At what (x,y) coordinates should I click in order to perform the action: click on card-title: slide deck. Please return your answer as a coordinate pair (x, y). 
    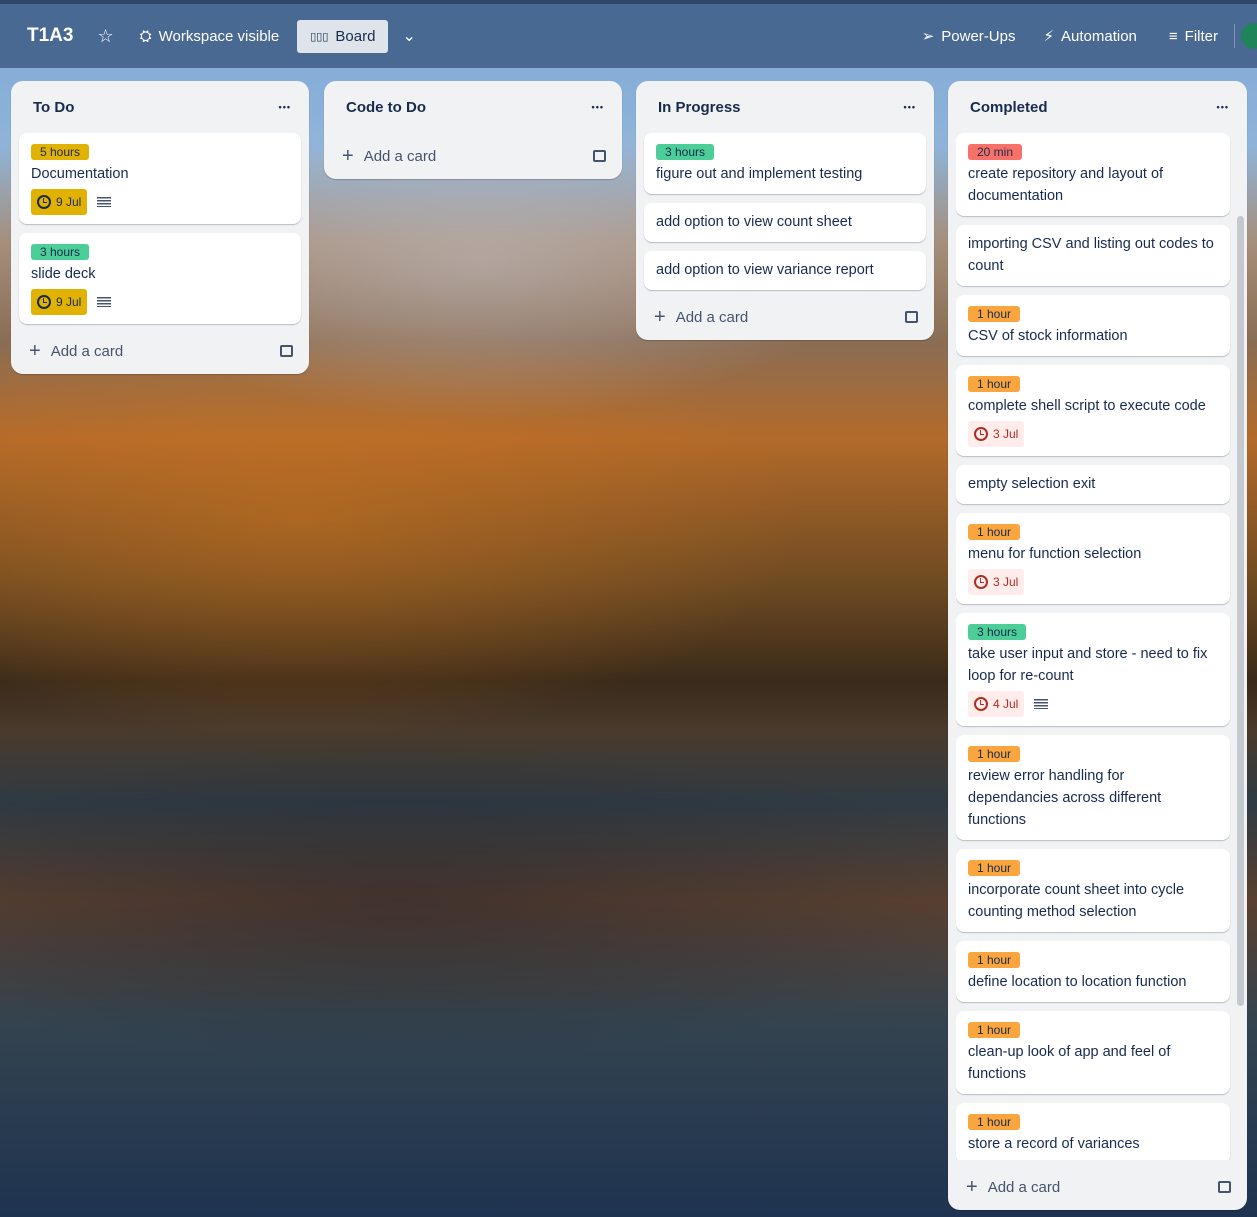
    Looking at the image, I should click on (63, 274).